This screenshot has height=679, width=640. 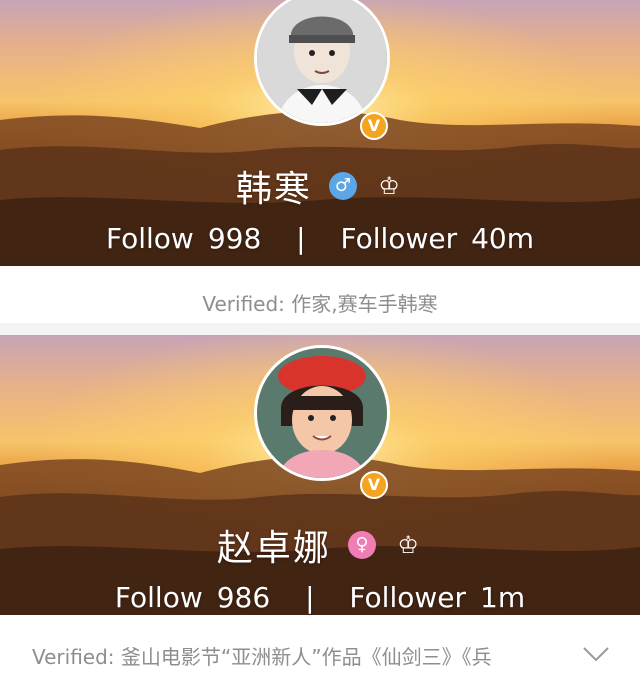 I want to click on follower-stat: Follower 40m, so click(x=437, y=238).